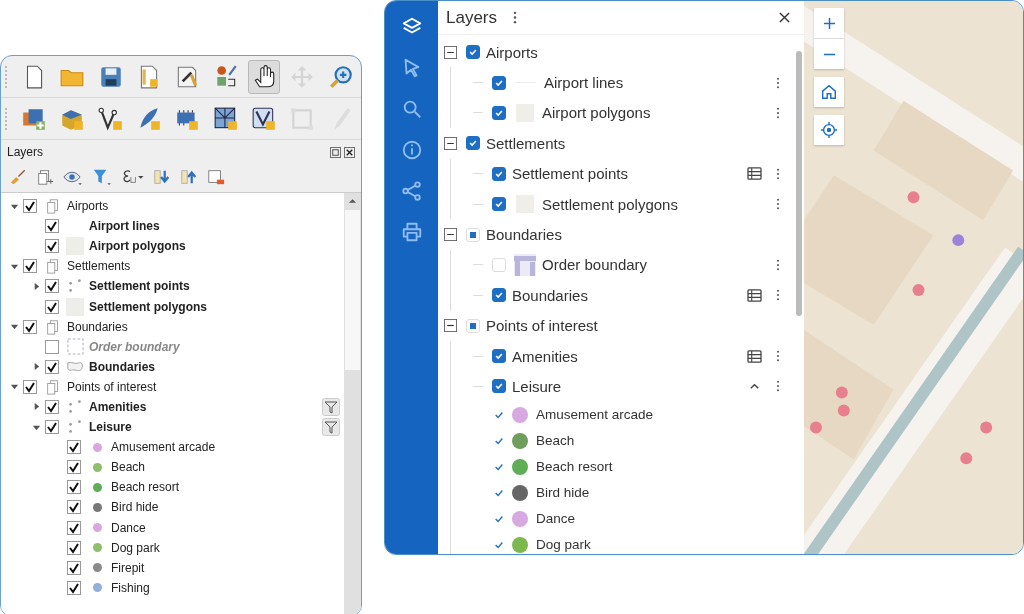 Image resolution: width=1024 pixels, height=614 pixels. What do you see at coordinates (340, 76) in the screenshot?
I see `zoom-in-icon` at bounding box center [340, 76].